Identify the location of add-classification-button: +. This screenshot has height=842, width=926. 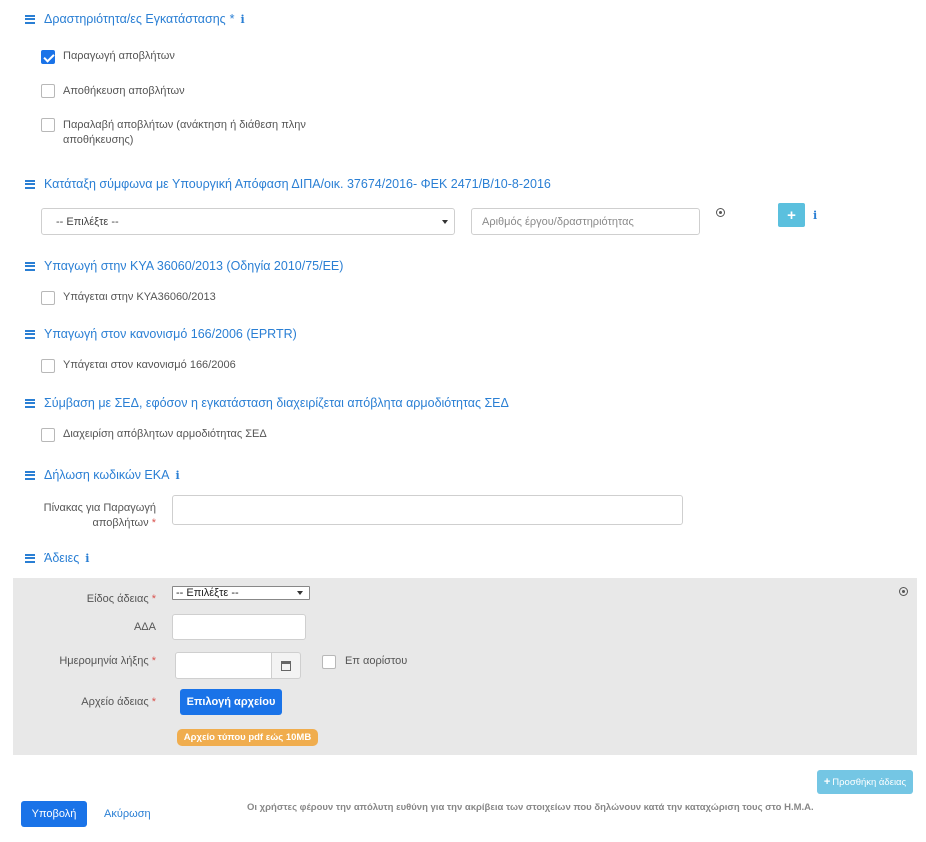
(791, 215).